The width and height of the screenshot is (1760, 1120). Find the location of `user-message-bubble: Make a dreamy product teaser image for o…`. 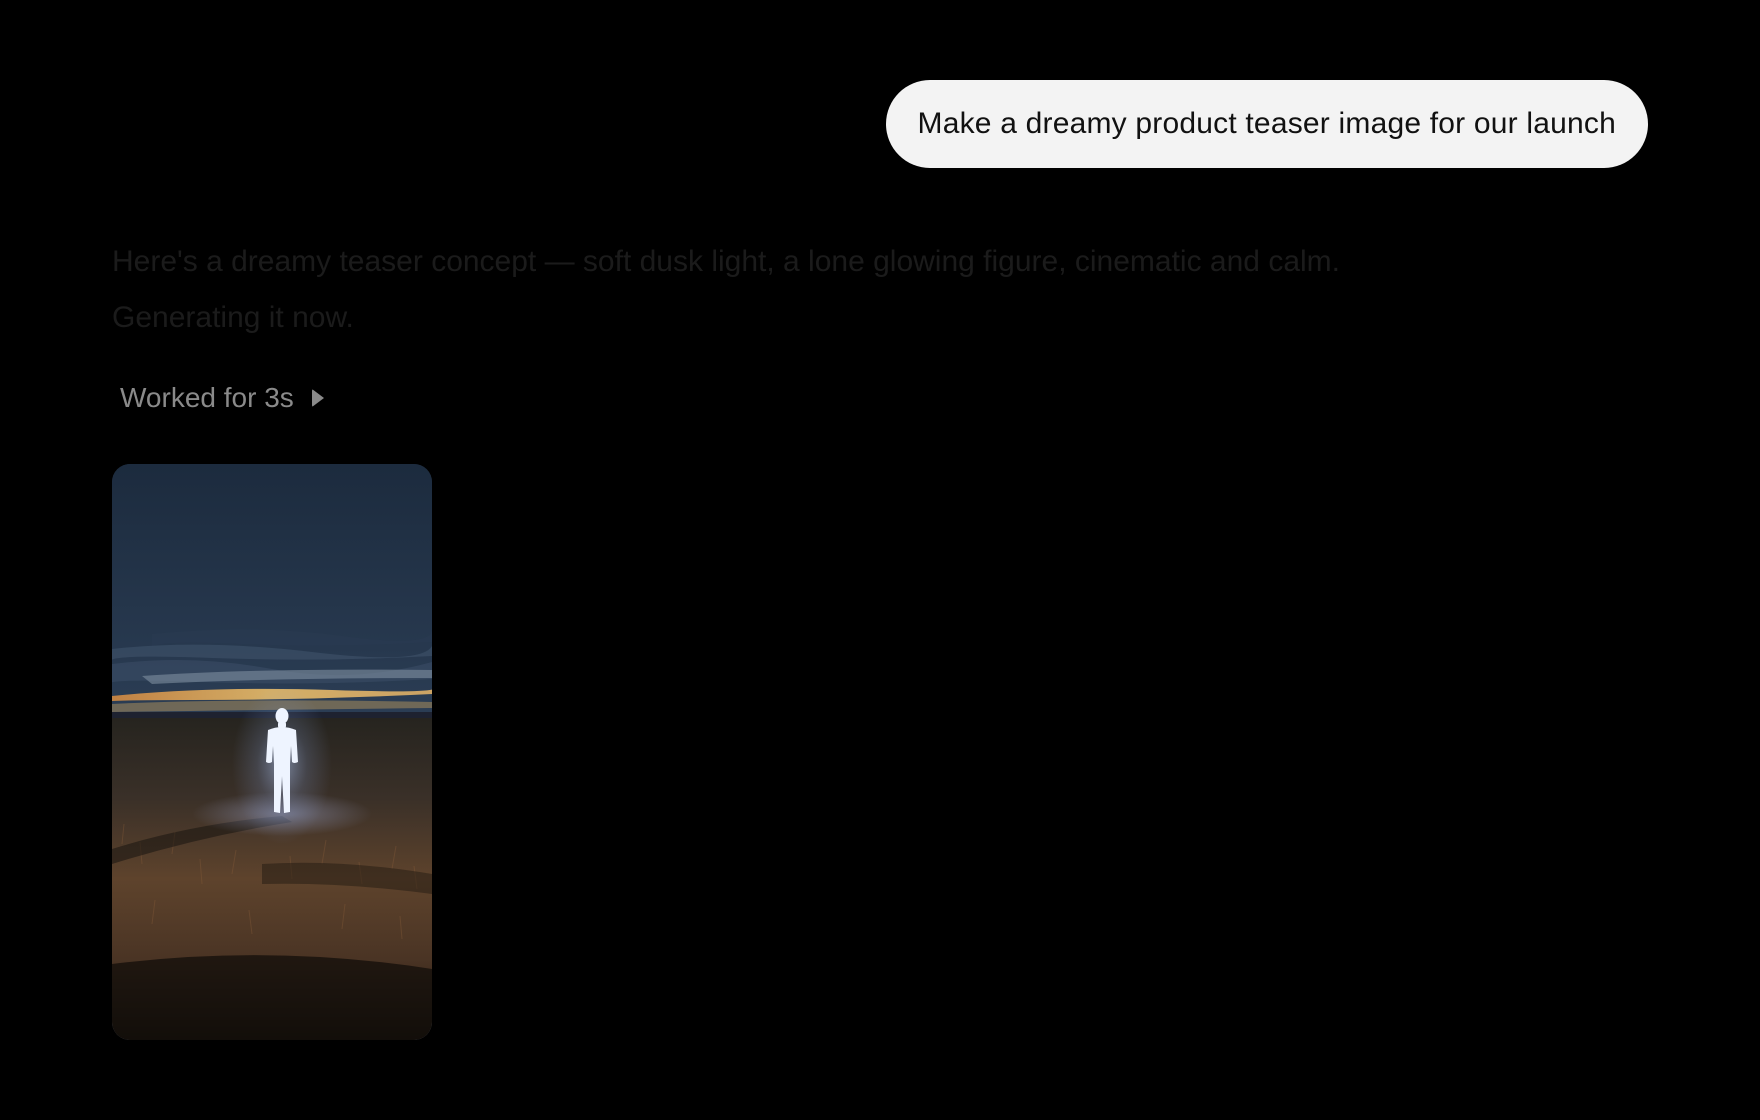

user-message-bubble: Make a dreamy product teaser image for o… is located at coordinates (1266, 124).